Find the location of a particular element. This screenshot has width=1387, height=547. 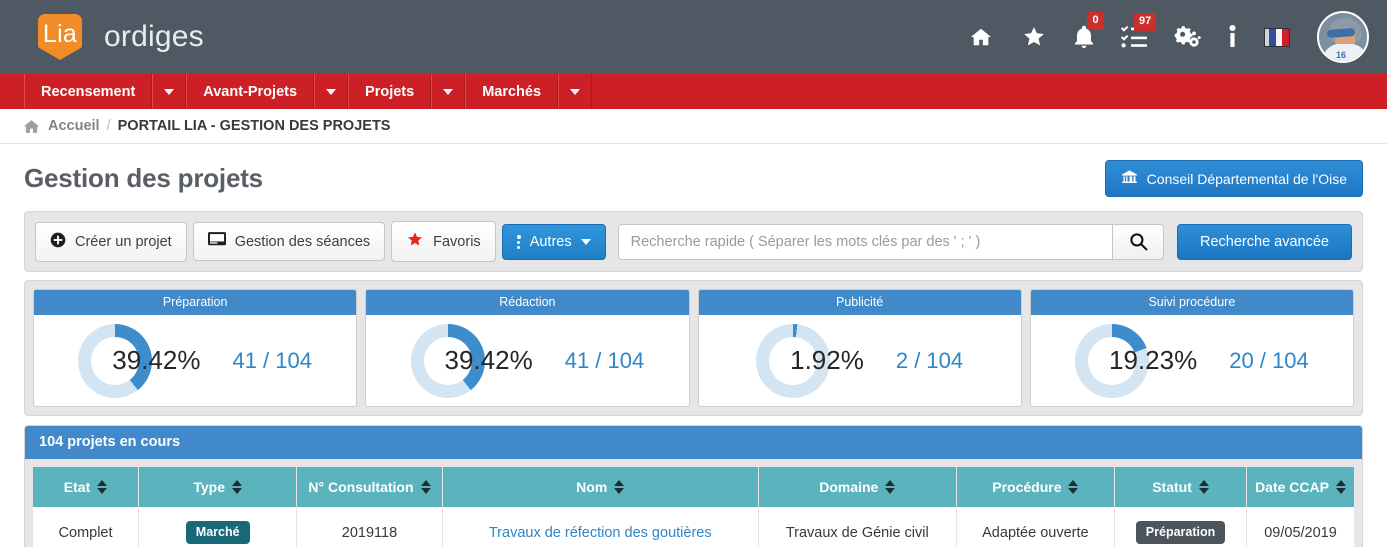

kpi-percent: 39.42% is located at coordinates (156, 360).